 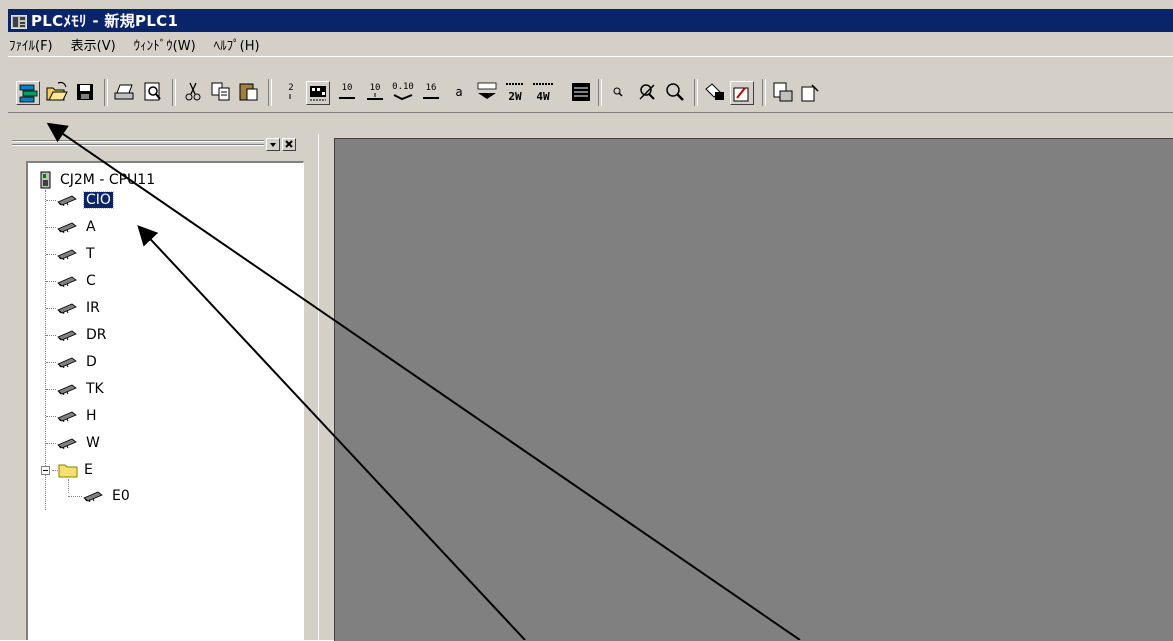 I want to click on tree-item-e0: E0, so click(x=100, y=496).